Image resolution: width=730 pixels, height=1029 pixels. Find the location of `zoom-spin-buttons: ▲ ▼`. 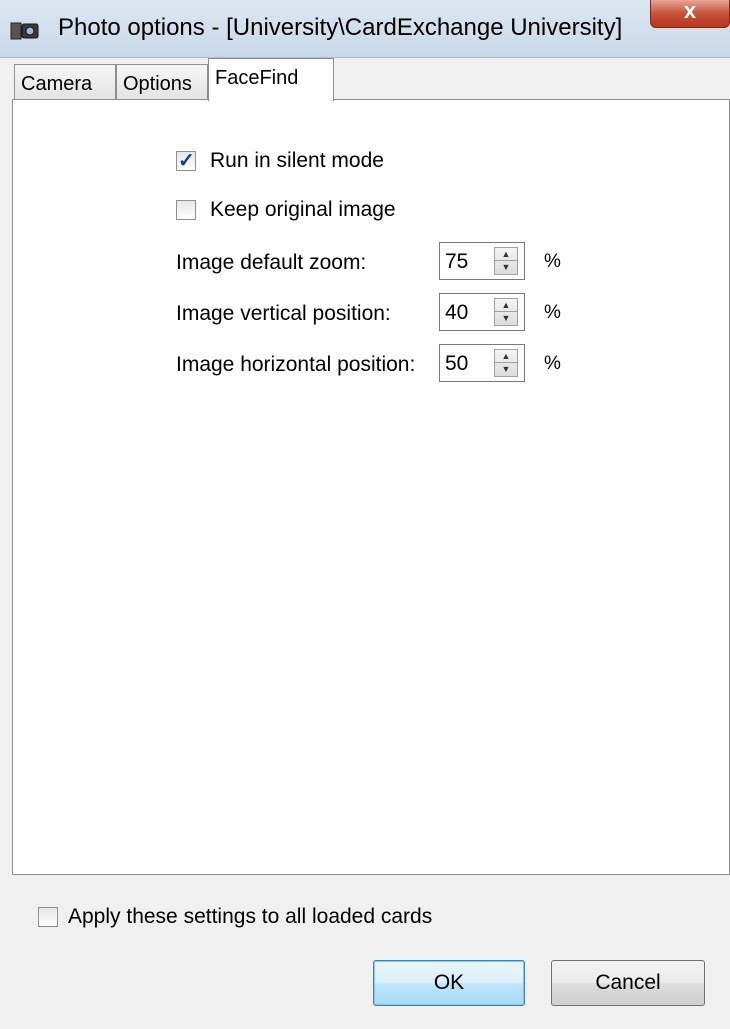

zoom-spin-buttons: ▲ ▼ is located at coordinates (506, 261).